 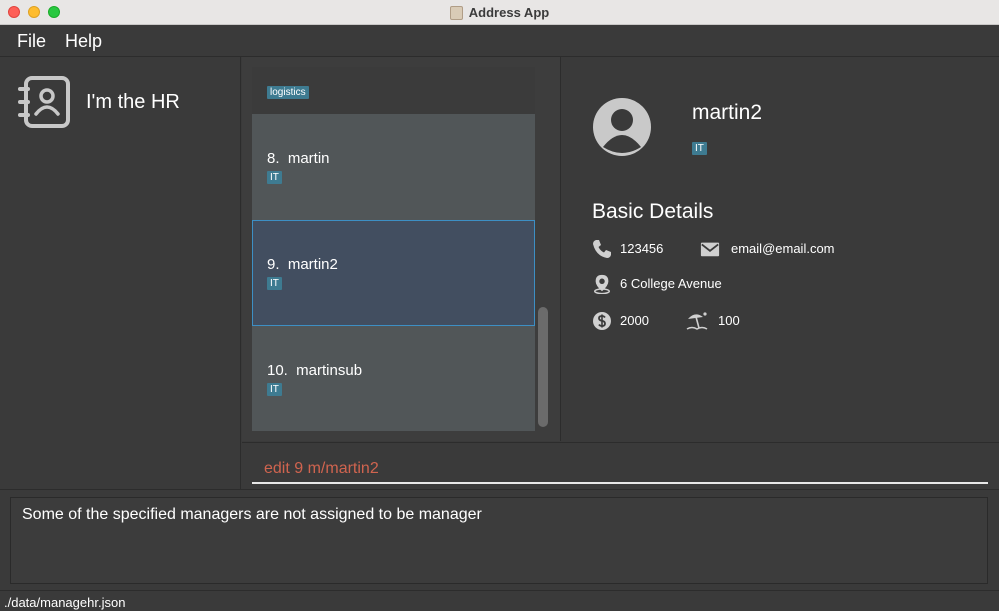 What do you see at coordinates (83, 41) in the screenshot?
I see `menu-help: Help` at bounding box center [83, 41].